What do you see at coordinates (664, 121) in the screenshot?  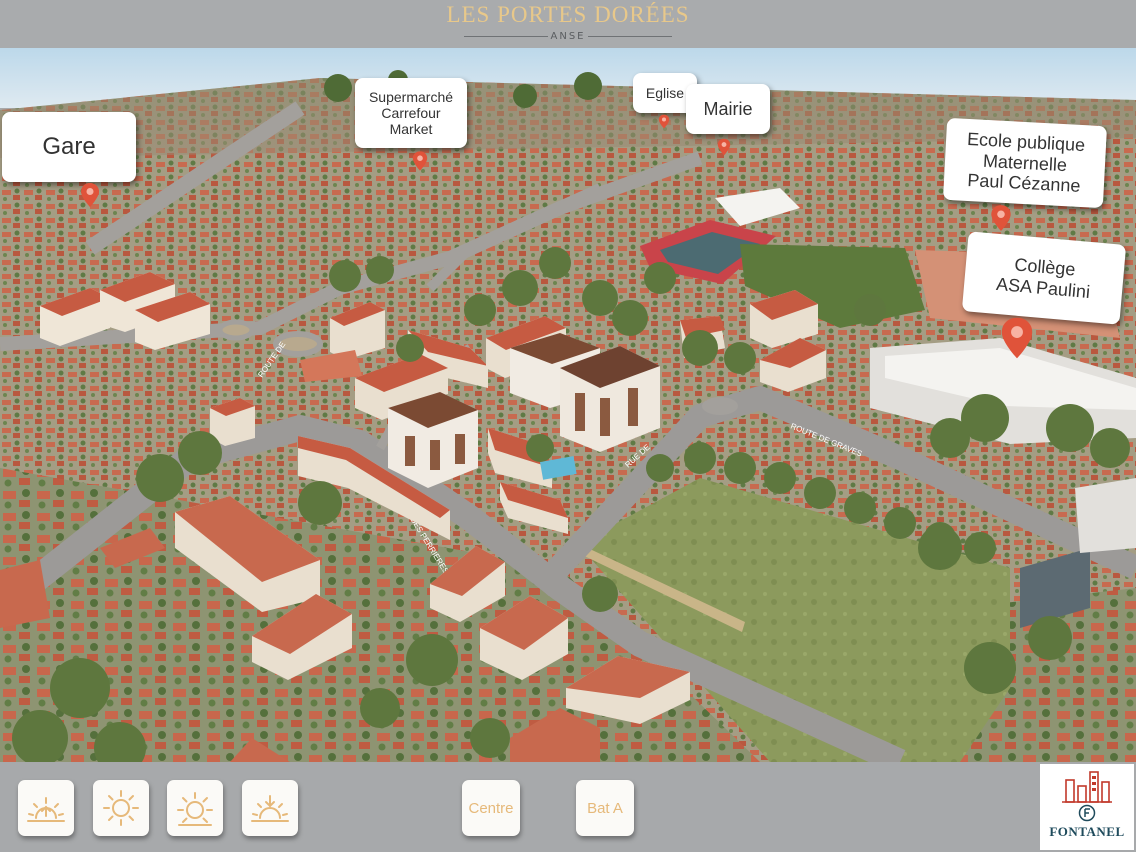 I see `eglise-pin-icon` at bounding box center [664, 121].